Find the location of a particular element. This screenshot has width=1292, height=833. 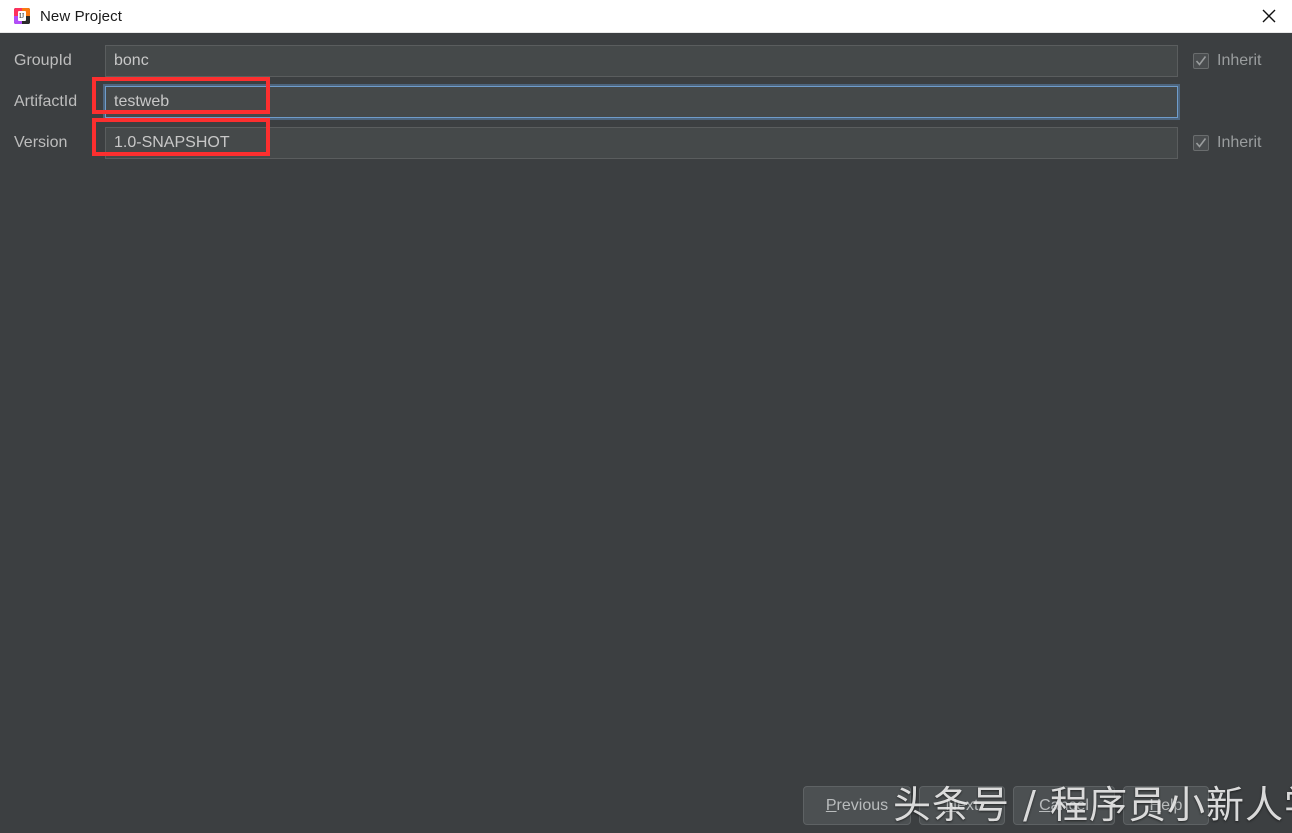

close-icon is located at coordinates (1269, 16).